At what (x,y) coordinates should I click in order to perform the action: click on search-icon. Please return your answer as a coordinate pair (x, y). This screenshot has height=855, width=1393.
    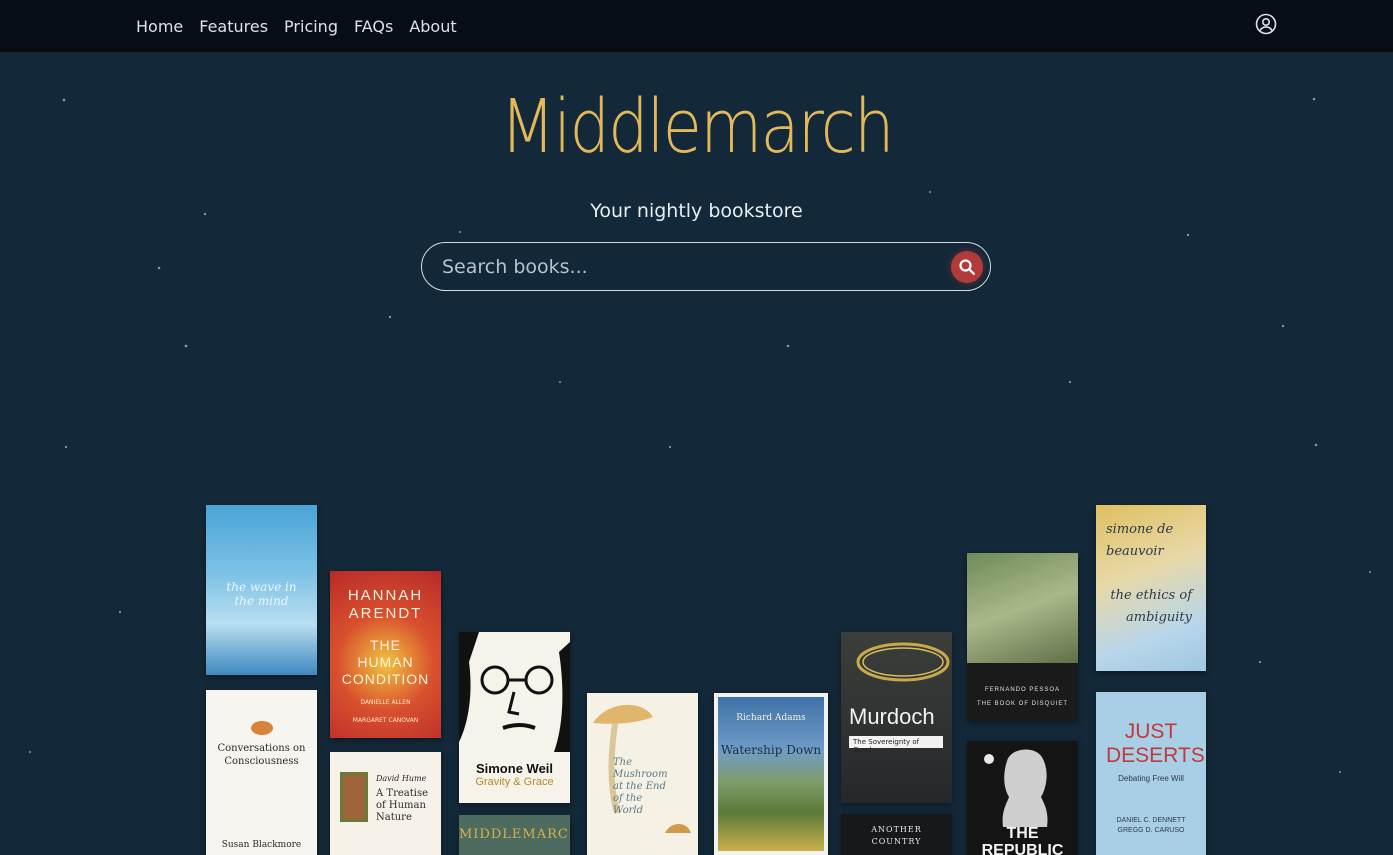
    Looking at the image, I should click on (967, 267).